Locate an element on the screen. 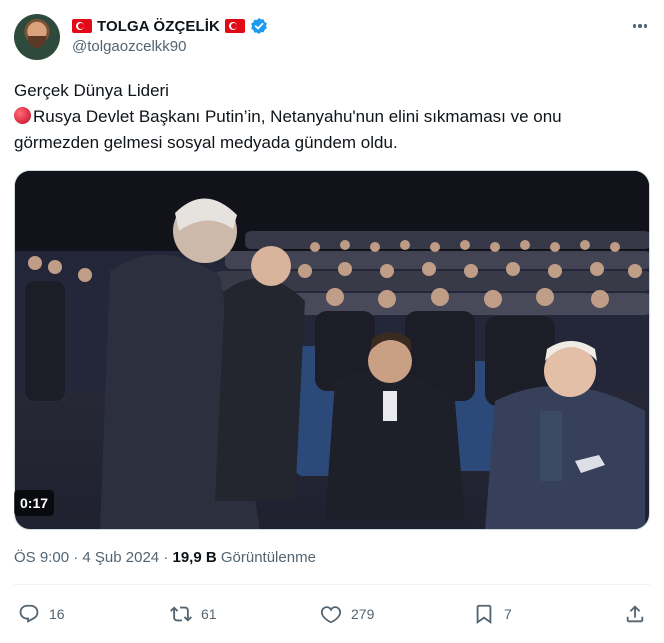 This screenshot has height=643, width=664. retweet-button: 61 is located at coordinates (193, 614).